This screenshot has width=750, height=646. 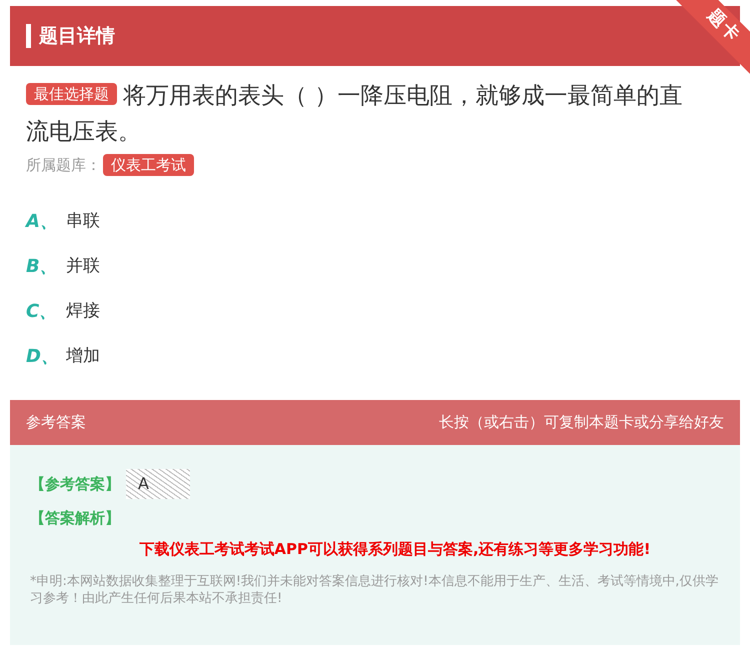 I want to click on bank-tag: 仪表工考试, so click(x=148, y=165).